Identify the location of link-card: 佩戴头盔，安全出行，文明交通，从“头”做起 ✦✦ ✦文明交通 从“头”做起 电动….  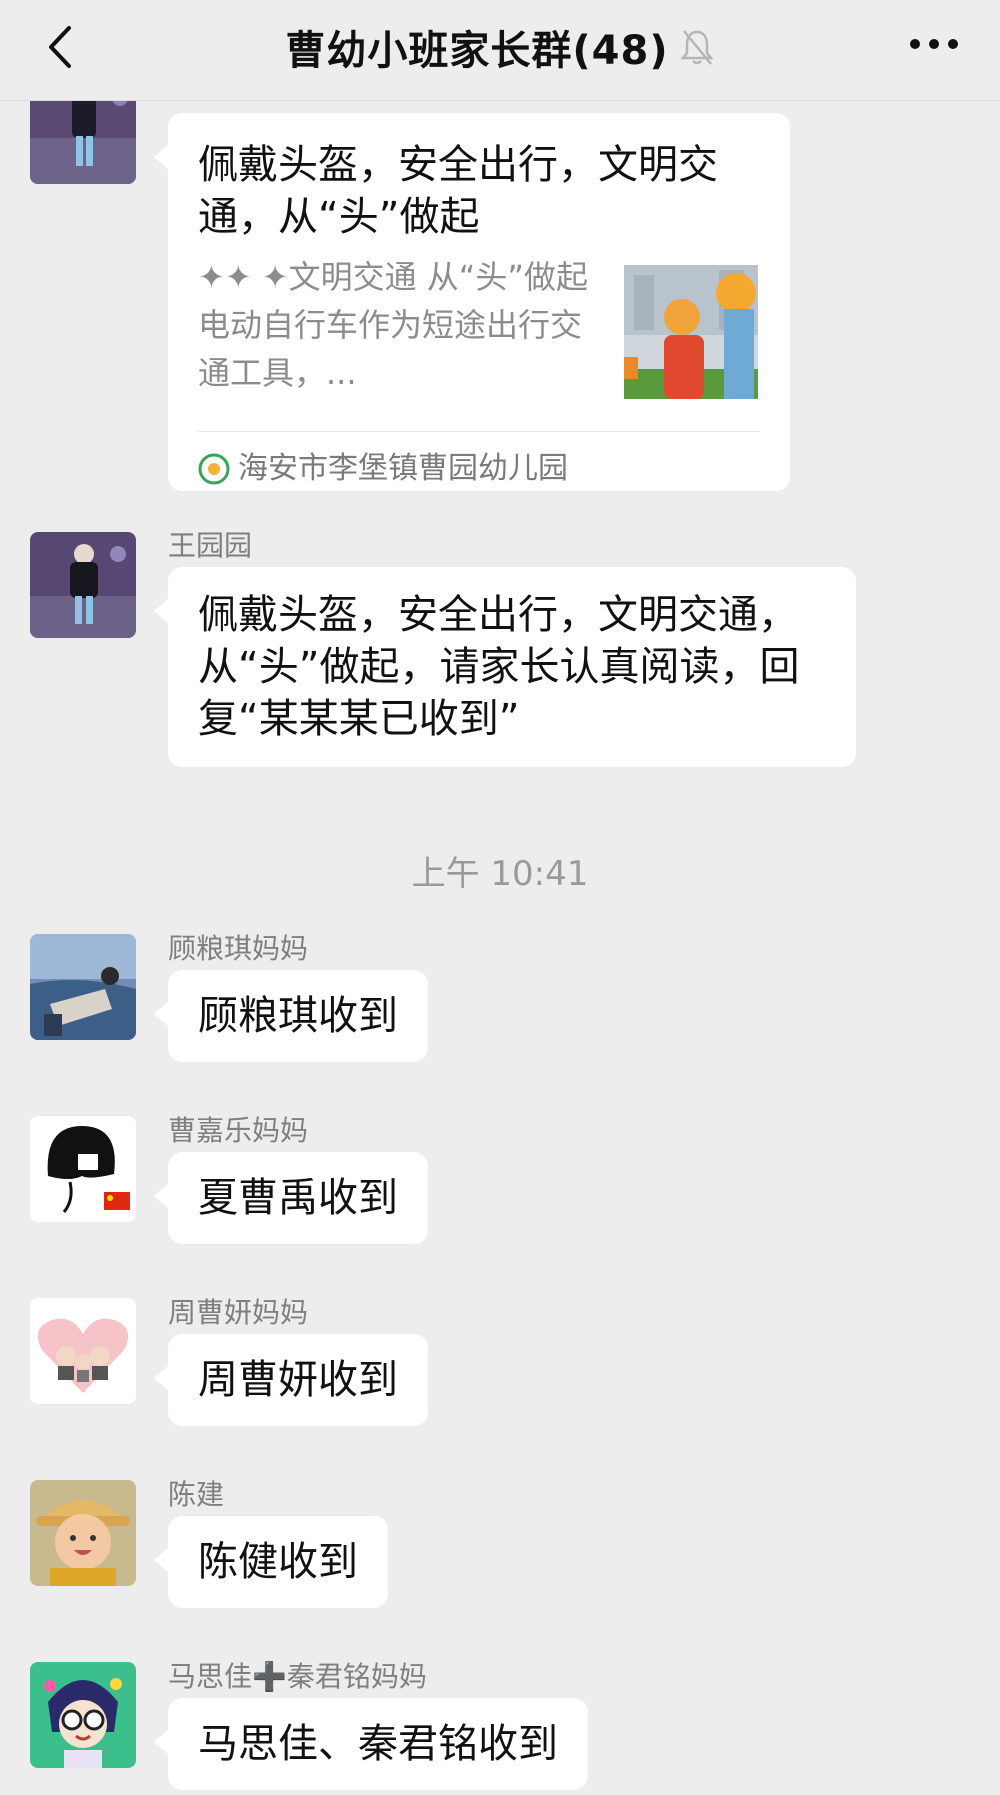
(472, 302).